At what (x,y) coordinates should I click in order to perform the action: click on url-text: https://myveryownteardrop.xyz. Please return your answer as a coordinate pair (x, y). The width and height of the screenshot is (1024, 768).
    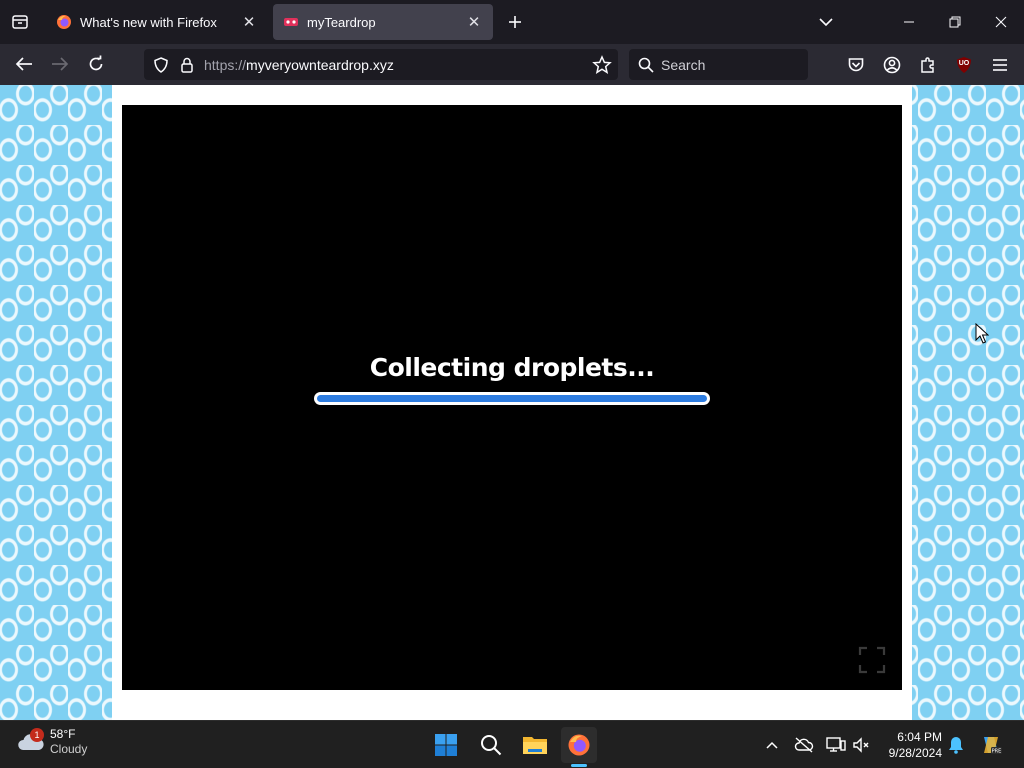
    Looking at the image, I should click on (398, 65).